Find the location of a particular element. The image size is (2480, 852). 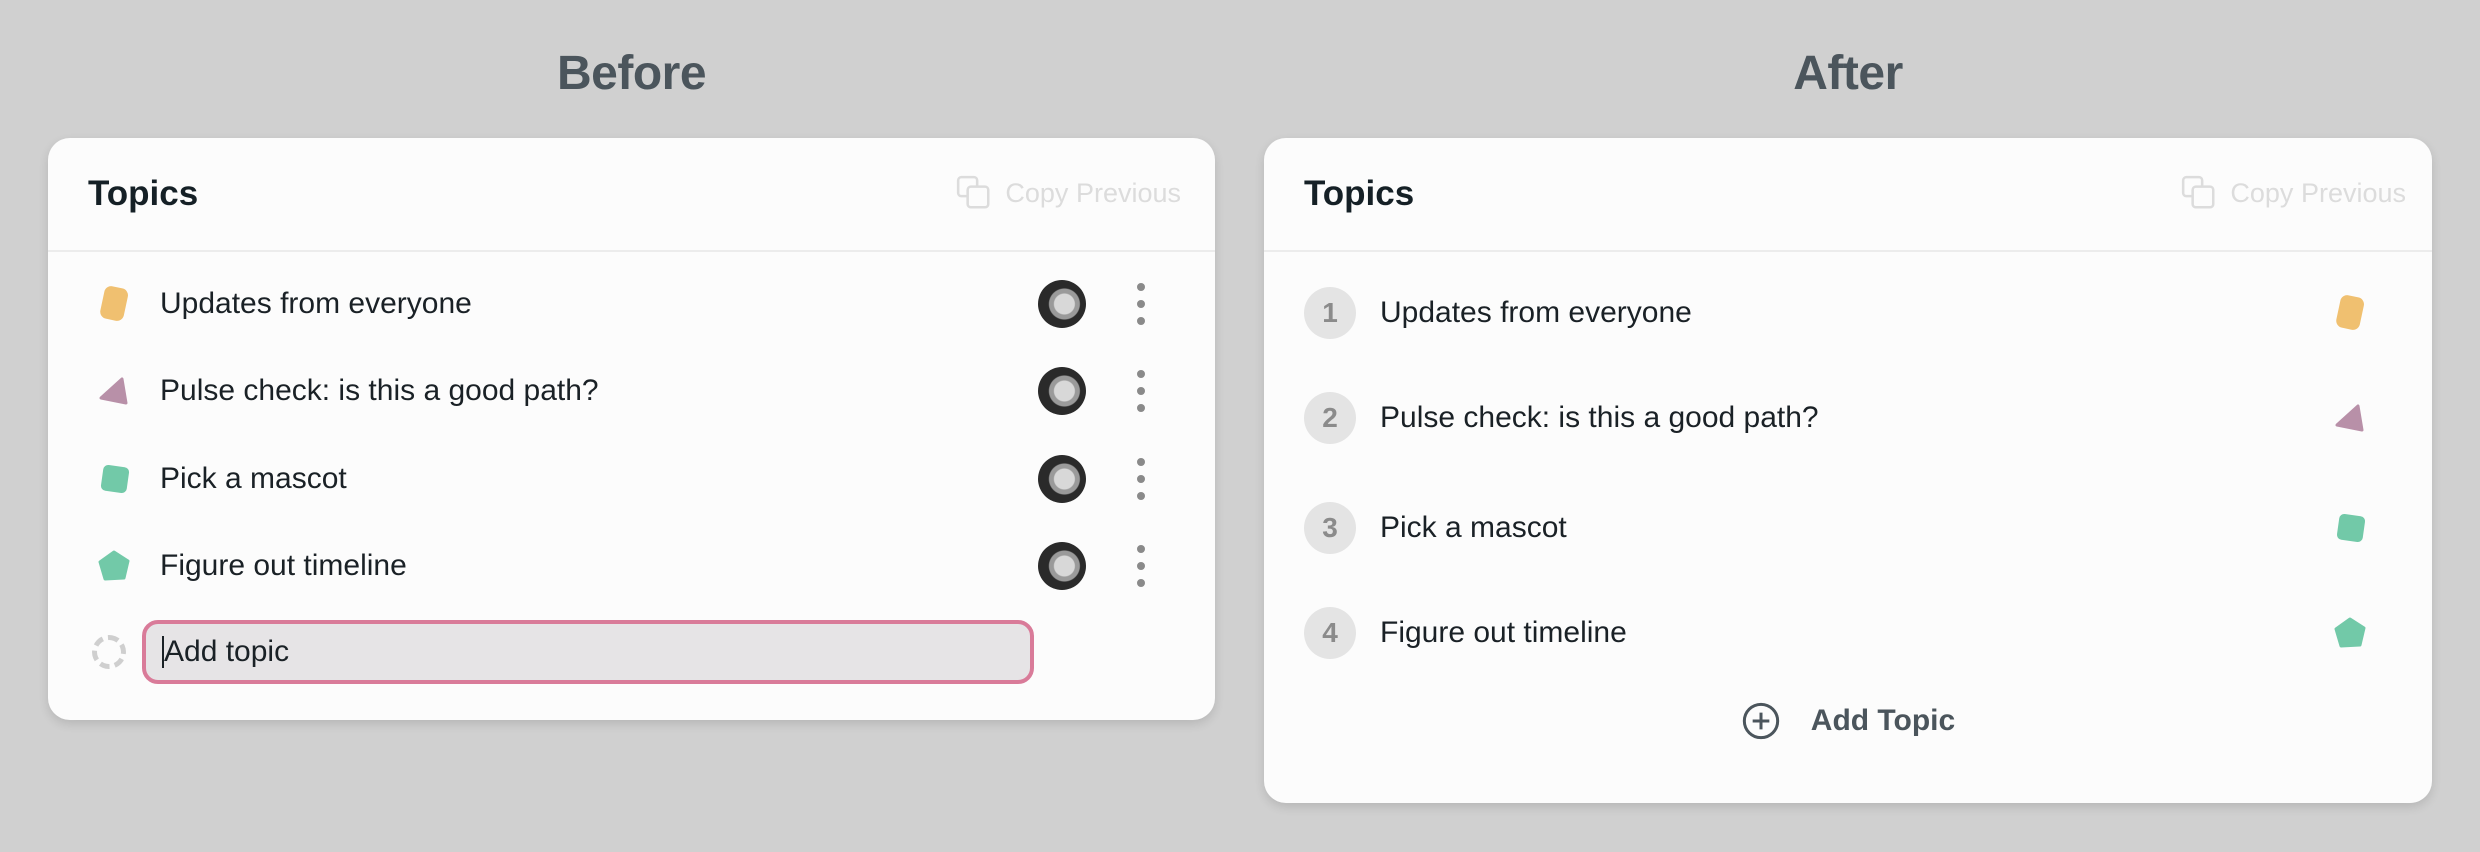

new-topic-shape-placeholder-icon is located at coordinates (109, 652).